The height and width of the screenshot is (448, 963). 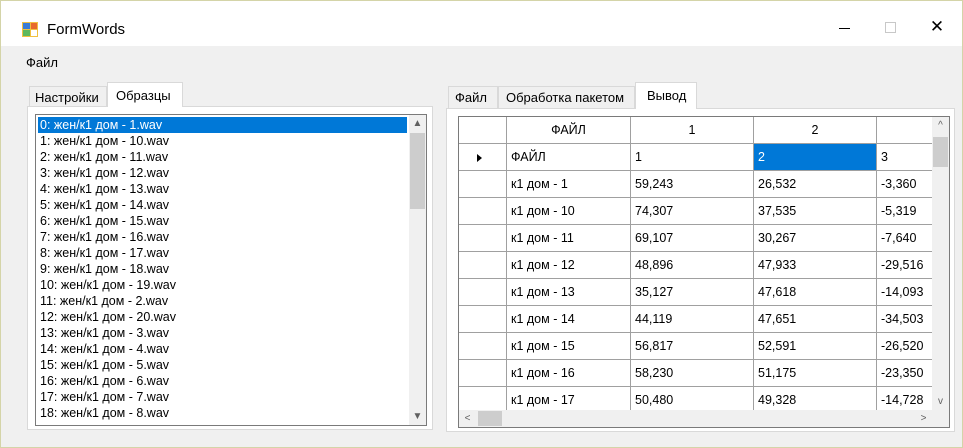 What do you see at coordinates (222, 157) in the screenshot?
I see `list-item: 2: жен/к1 дом - 11.wav` at bounding box center [222, 157].